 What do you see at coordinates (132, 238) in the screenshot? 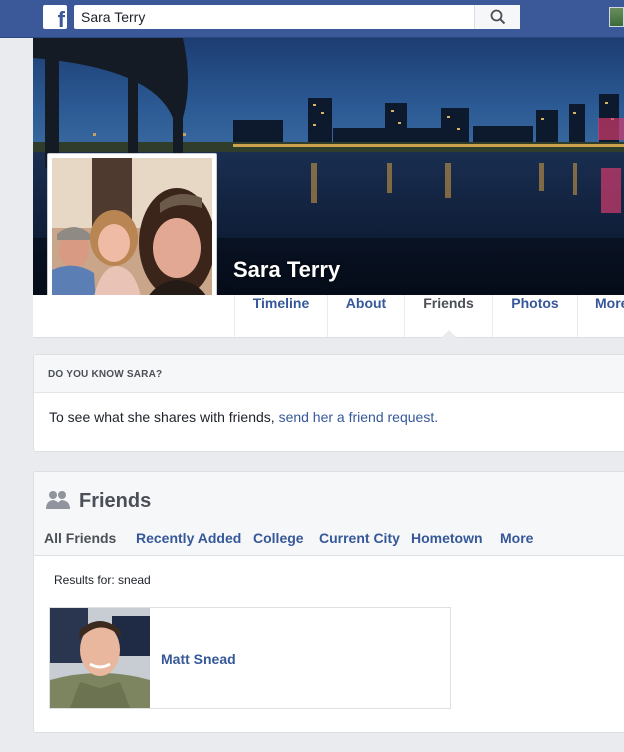
I see `profile-photo-image` at bounding box center [132, 238].